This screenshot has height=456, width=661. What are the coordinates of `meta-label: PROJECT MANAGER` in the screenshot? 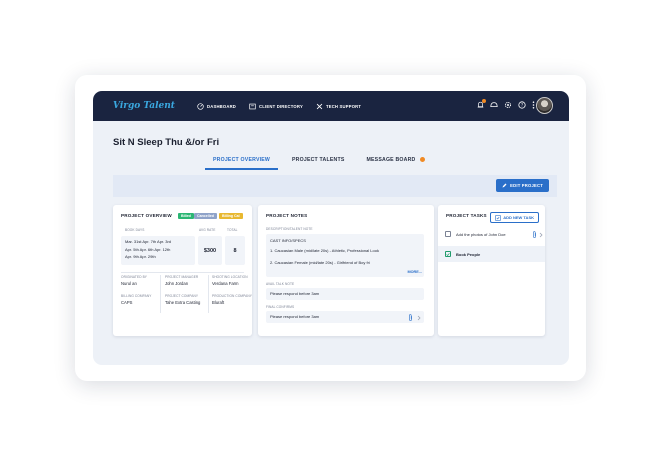 It's located at (182, 277).